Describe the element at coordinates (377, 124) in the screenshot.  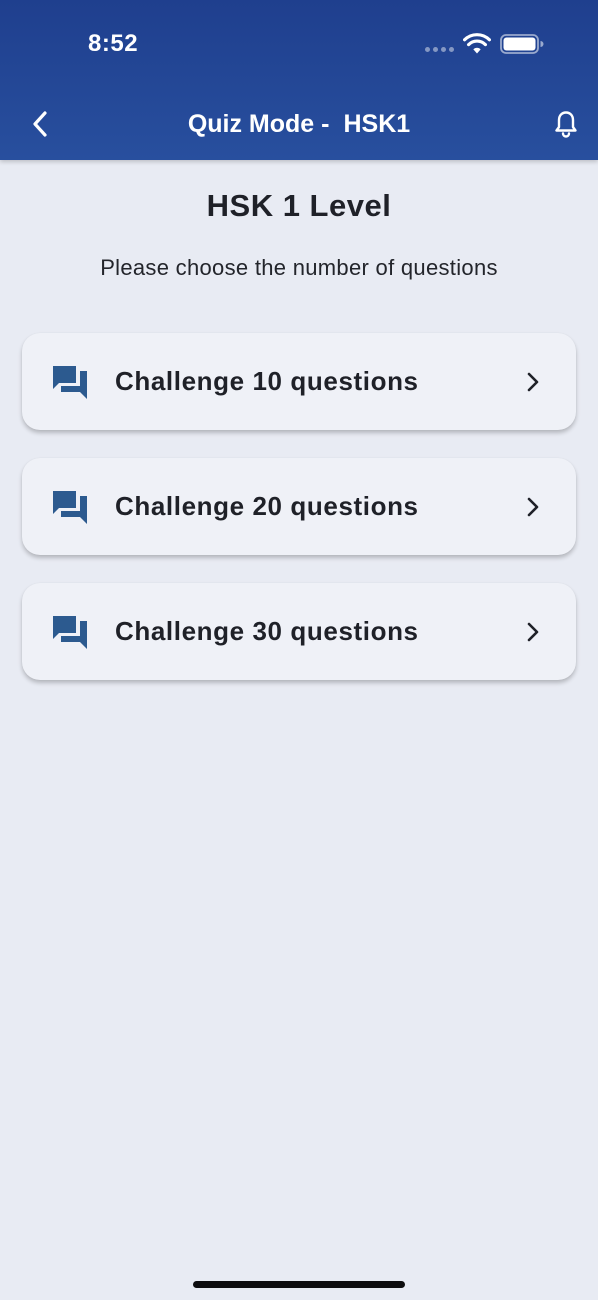
I see `app-title-level: HSK1` at that location.